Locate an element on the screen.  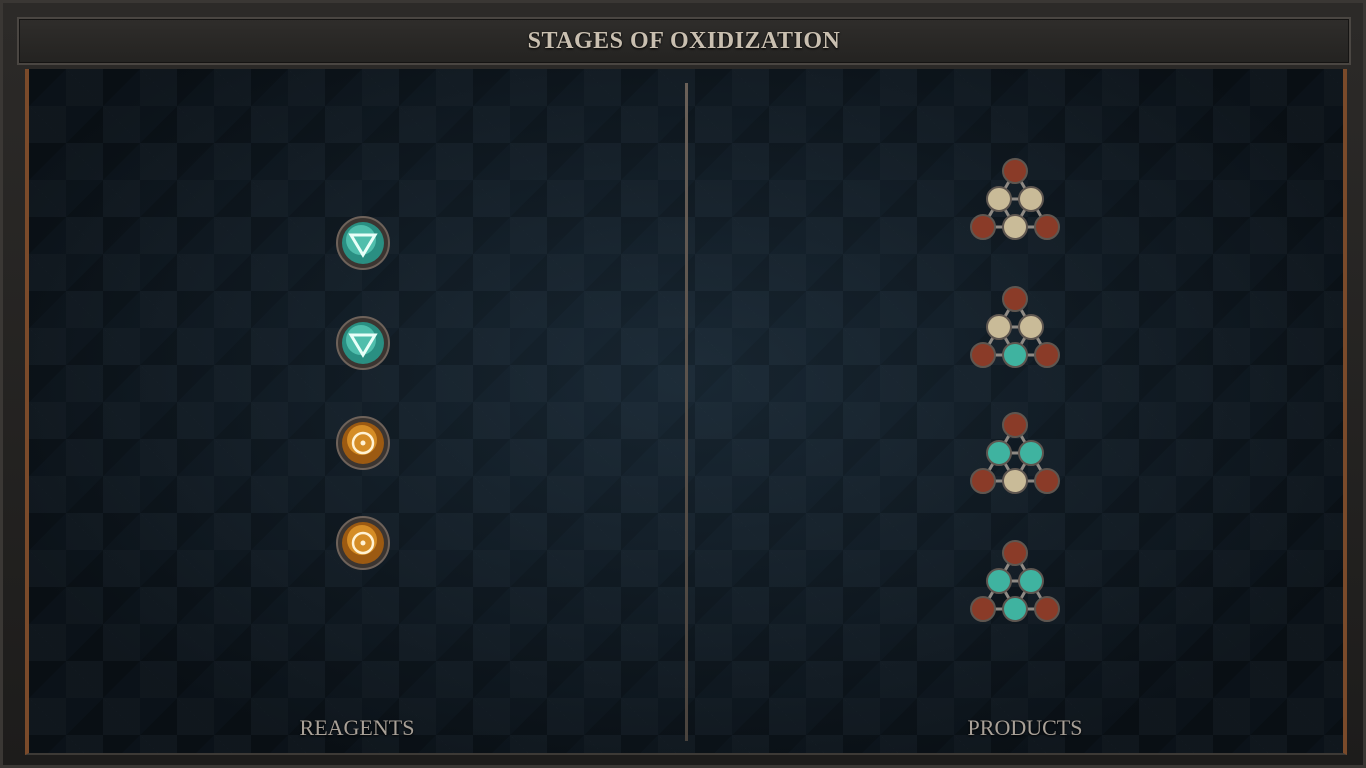
window-title: STAGES OF OXIDIZATION is located at coordinates (684, 40).